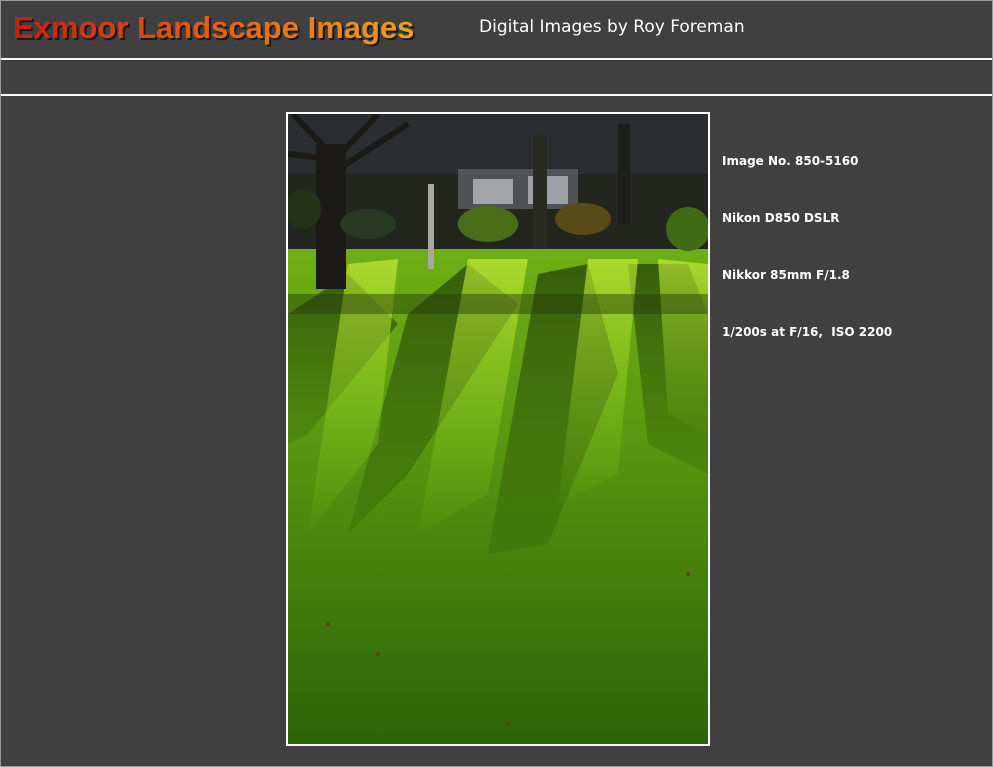 The width and height of the screenshot is (993, 767). Describe the element at coordinates (790, 161) in the screenshot. I see `image-number: Image No. 850-5160` at that location.